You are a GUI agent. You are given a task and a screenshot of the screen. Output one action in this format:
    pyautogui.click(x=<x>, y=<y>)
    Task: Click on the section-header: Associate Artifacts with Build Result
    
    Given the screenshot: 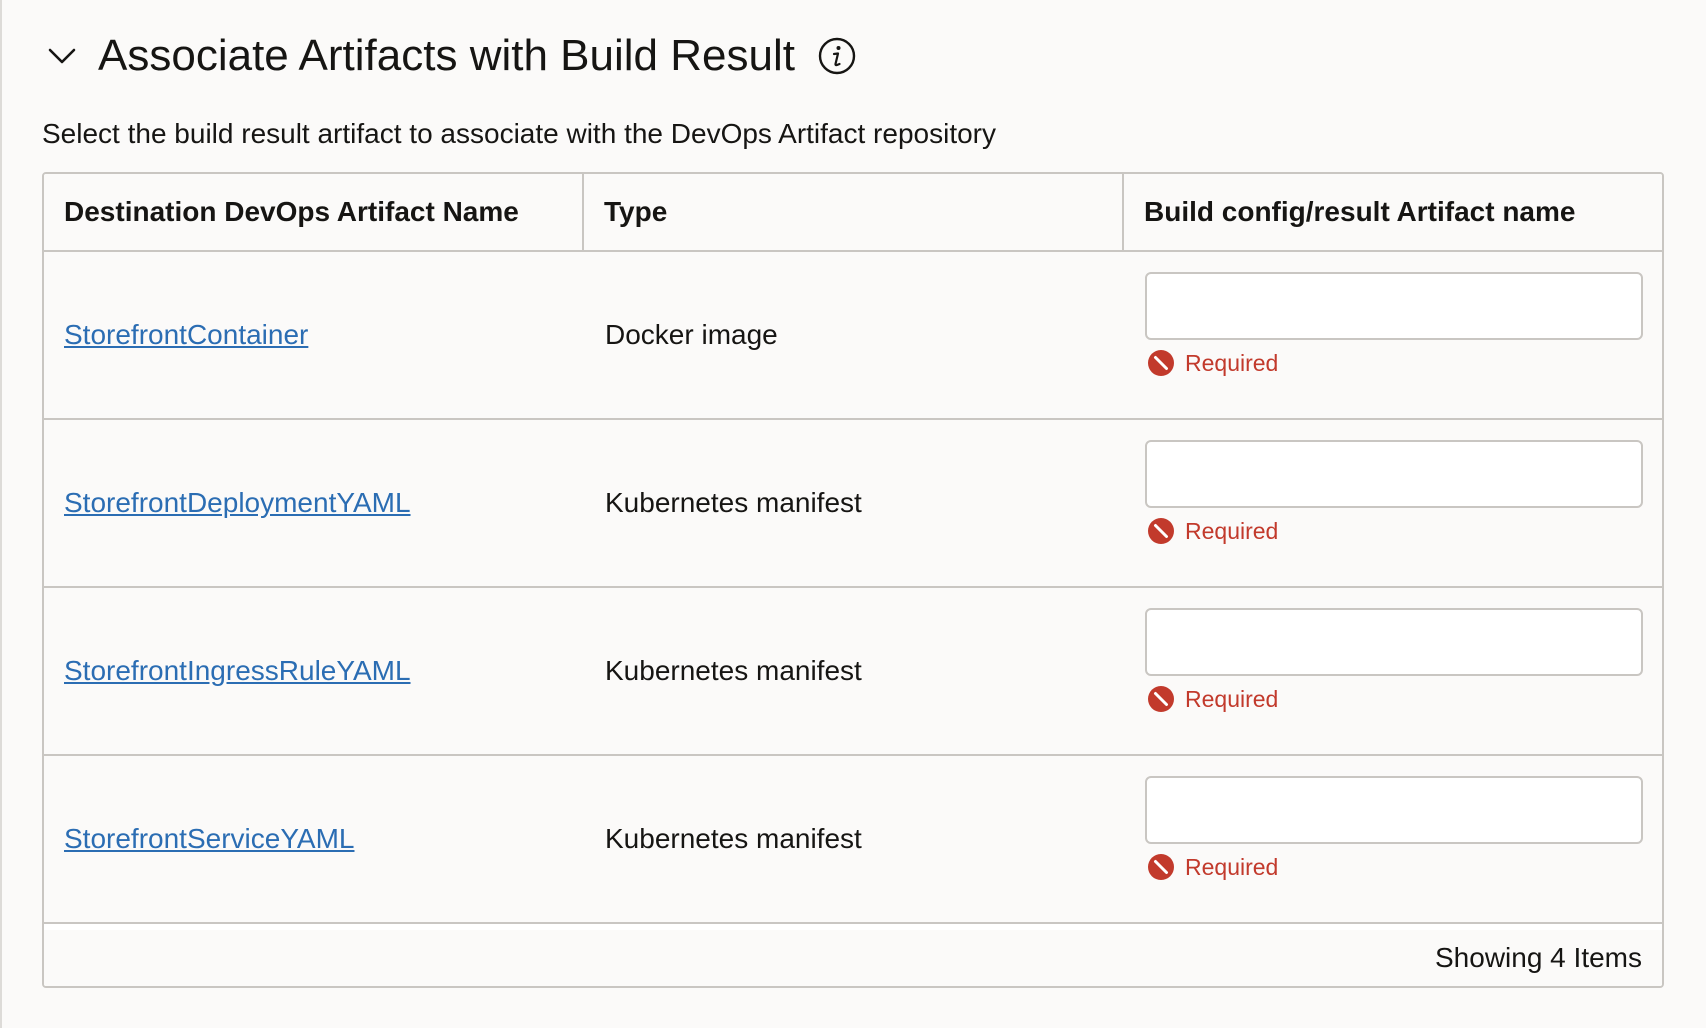 What is the action you would take?
    pyautogui.click(x=450, y=56)
    